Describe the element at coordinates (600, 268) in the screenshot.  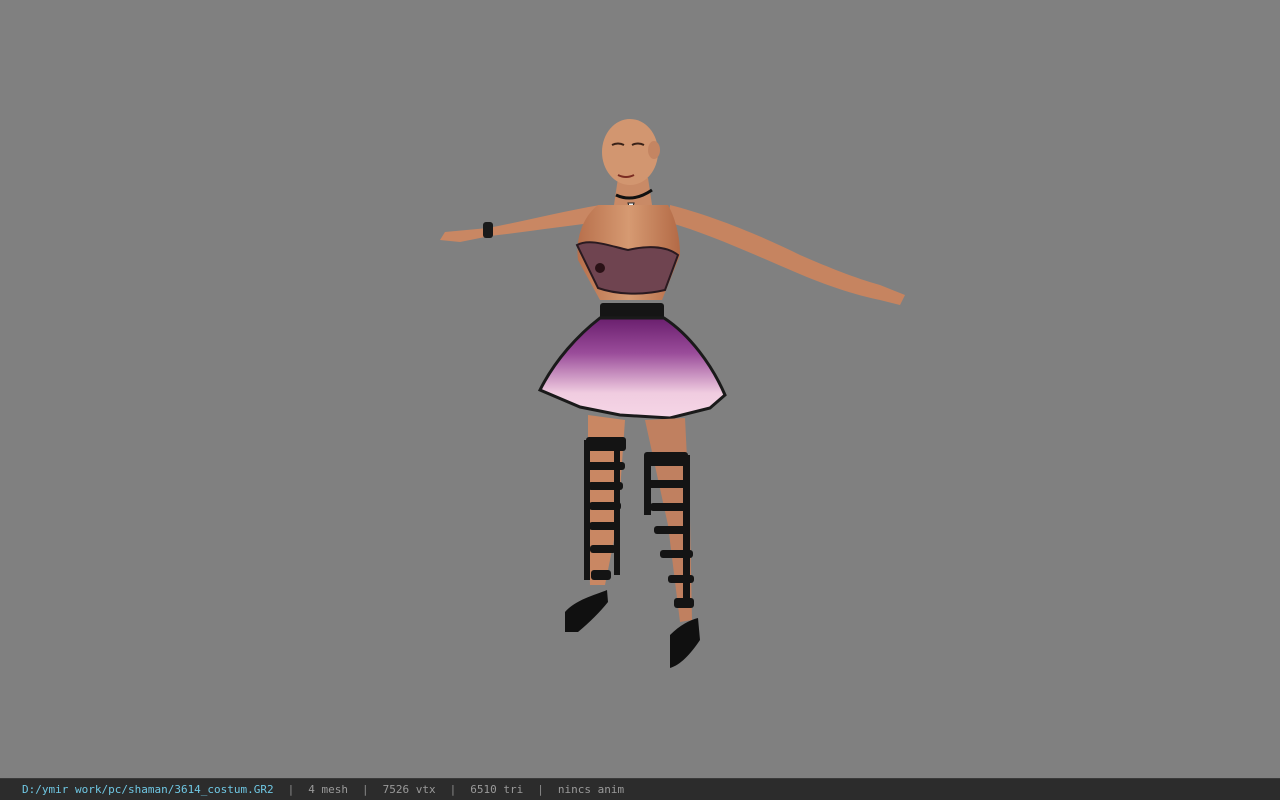
I see `bow` at that location.